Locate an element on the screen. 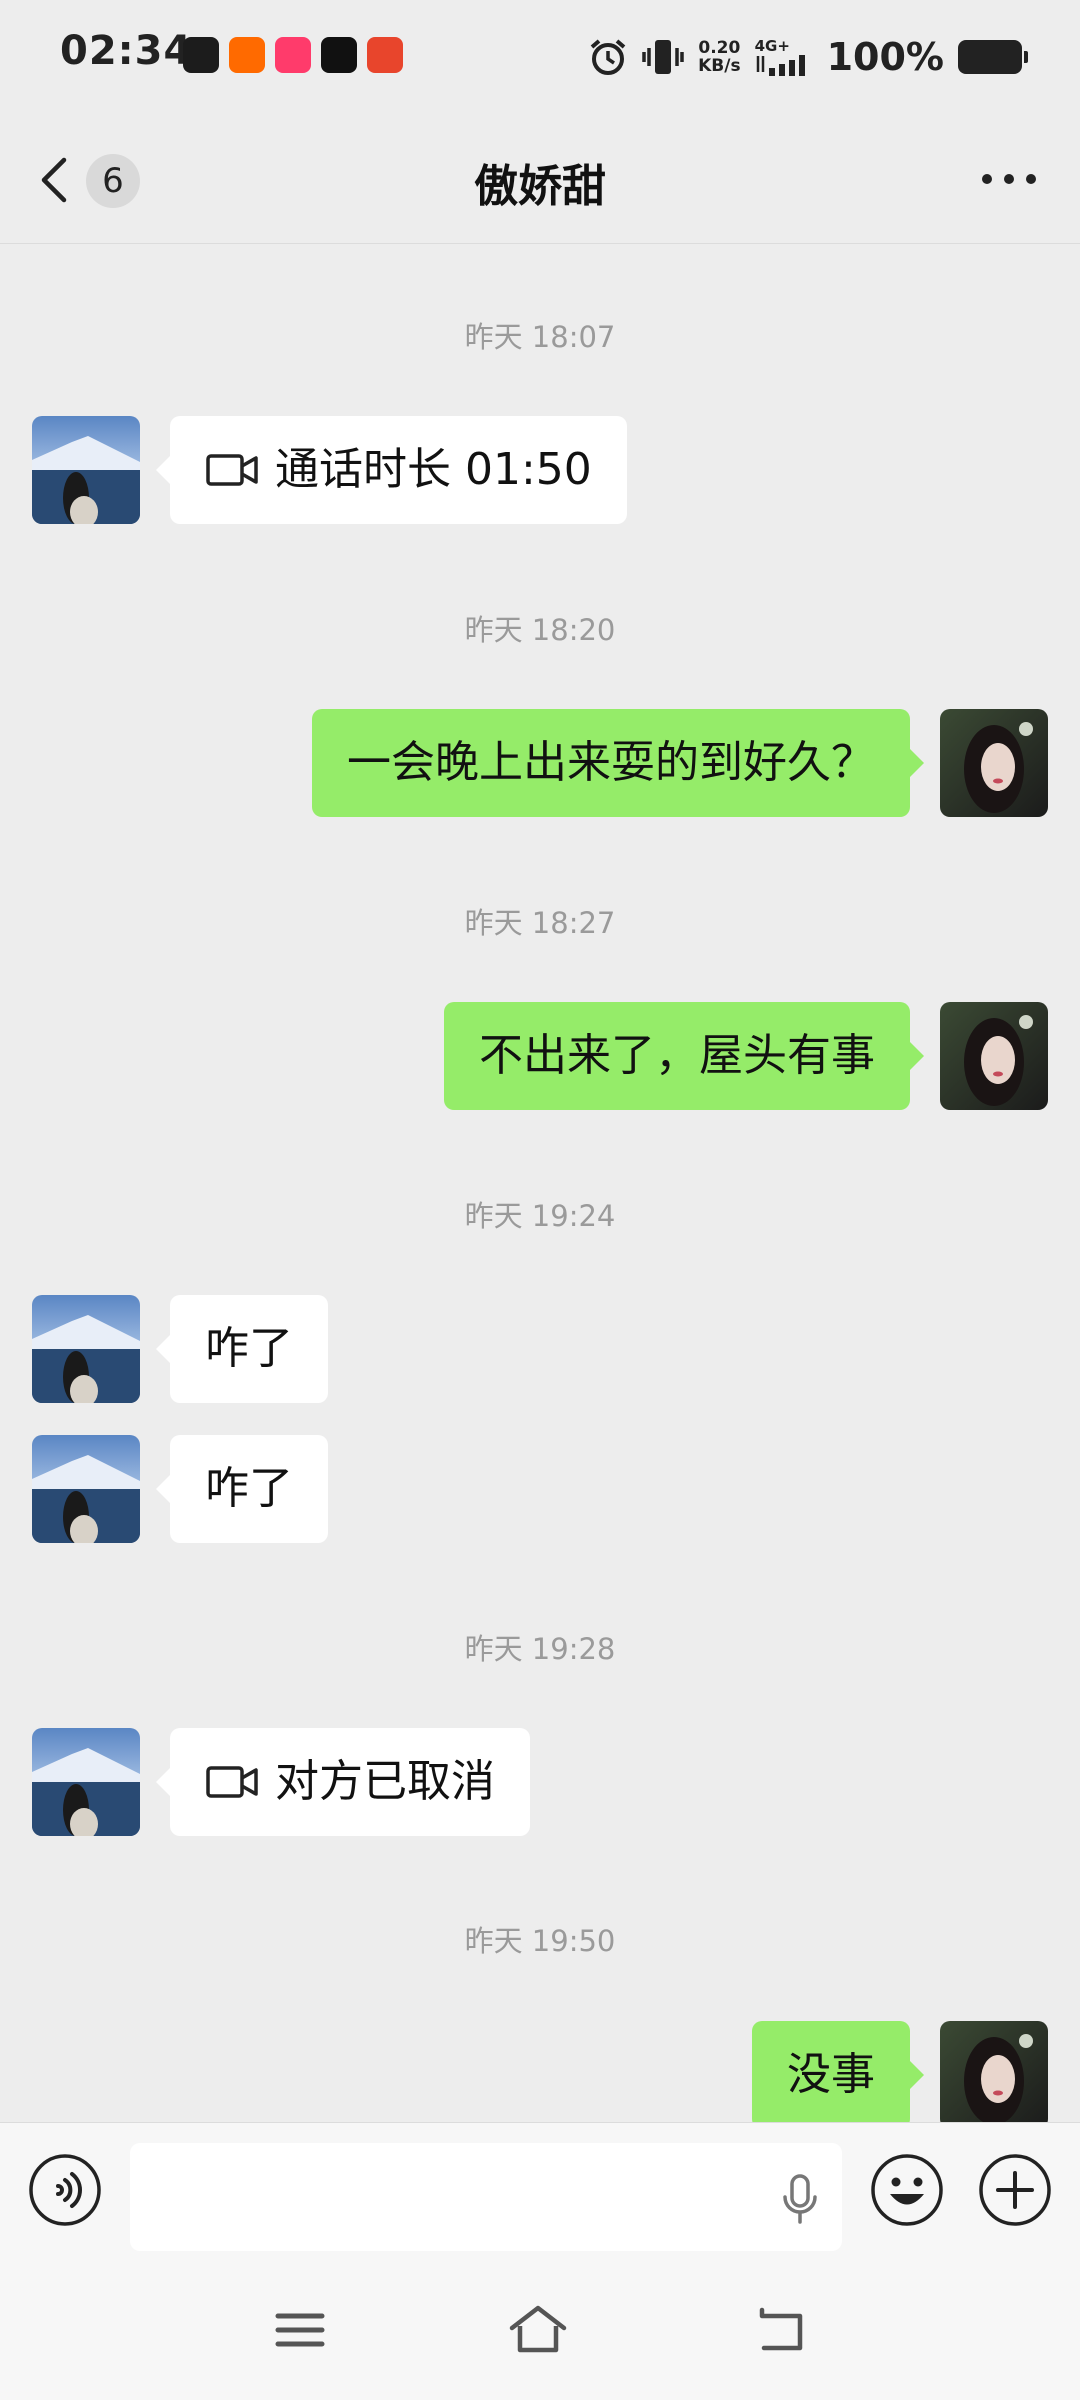 The height and width of the screenshot is (2400, 1080). status-indicators: 0.20 KB/s 4G+ 100% is located at coordinates (808, 57).